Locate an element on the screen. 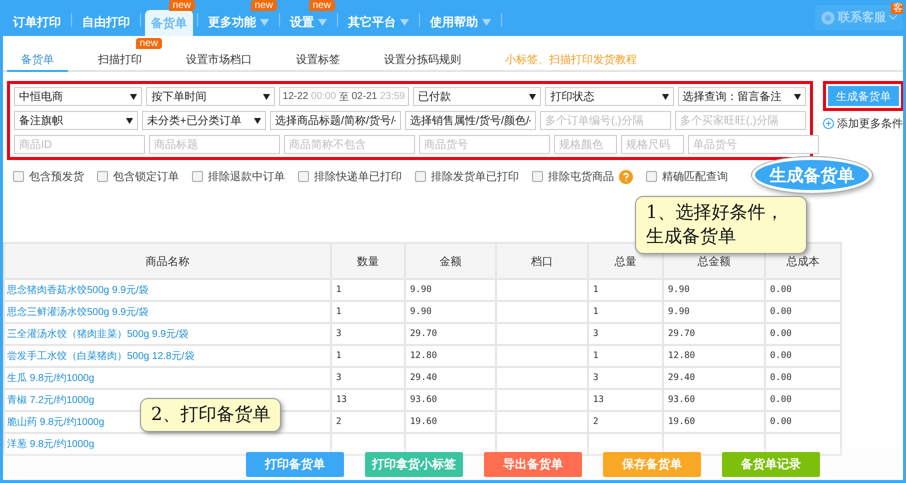 This screenshot has width=906, height=483. product-name-link: 洋葱 9.8元/约1000g is located at coordinates (50, 444).